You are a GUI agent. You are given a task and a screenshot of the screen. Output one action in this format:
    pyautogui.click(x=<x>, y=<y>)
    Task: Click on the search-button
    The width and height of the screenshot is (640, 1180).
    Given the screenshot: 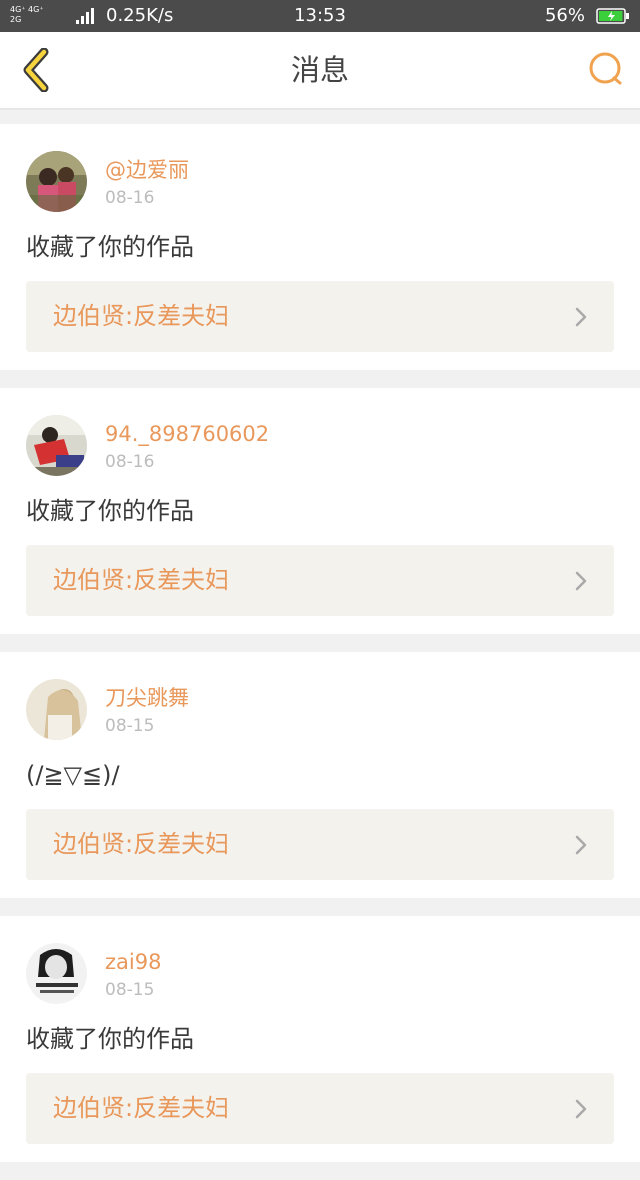 What is the action you would take?
    pyautogui.click(x=606, y=70)
    